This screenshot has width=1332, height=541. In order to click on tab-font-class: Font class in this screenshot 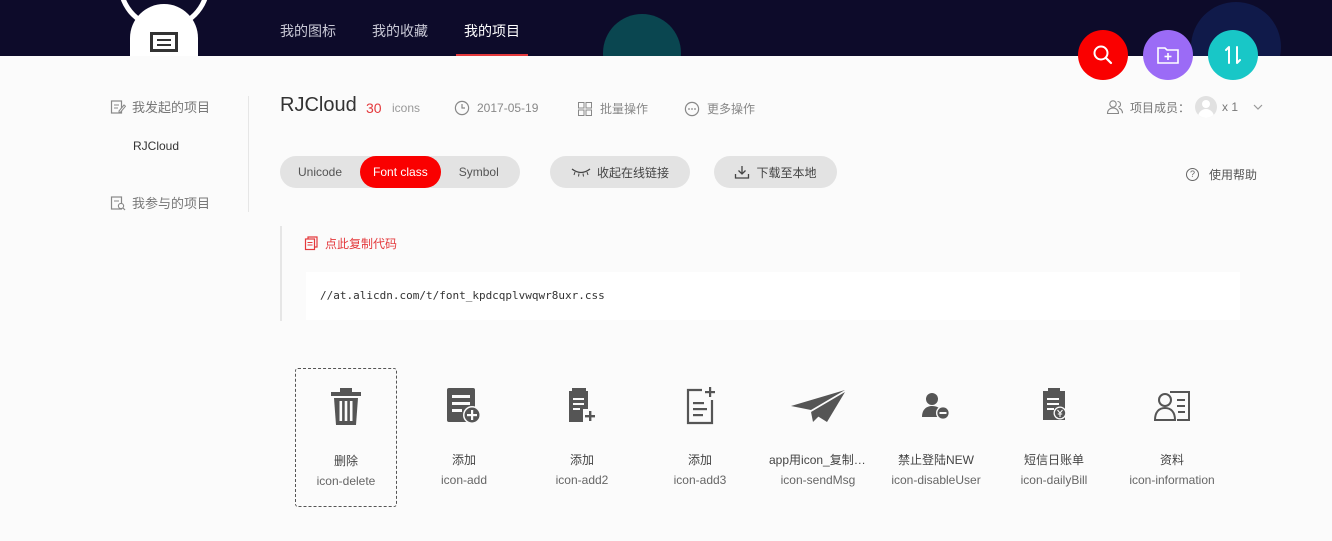, I will do `click(400, 172)`.